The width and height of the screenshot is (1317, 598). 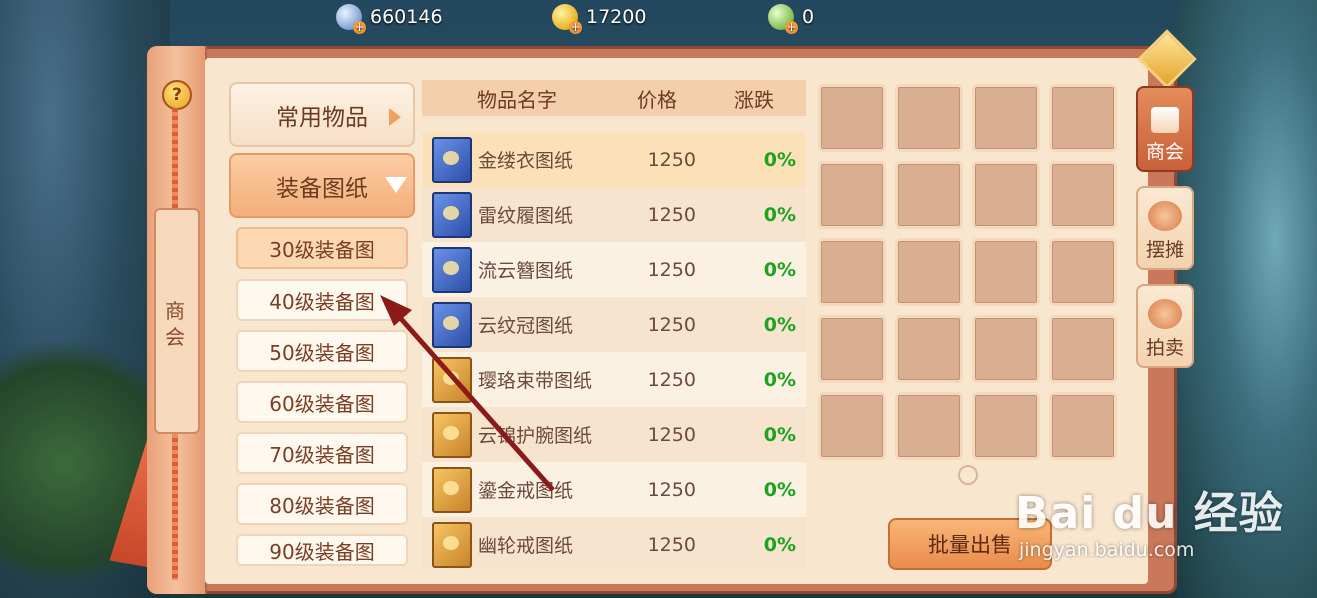 I want to click on annotation-arrow-head, so click(x=396, y=310).